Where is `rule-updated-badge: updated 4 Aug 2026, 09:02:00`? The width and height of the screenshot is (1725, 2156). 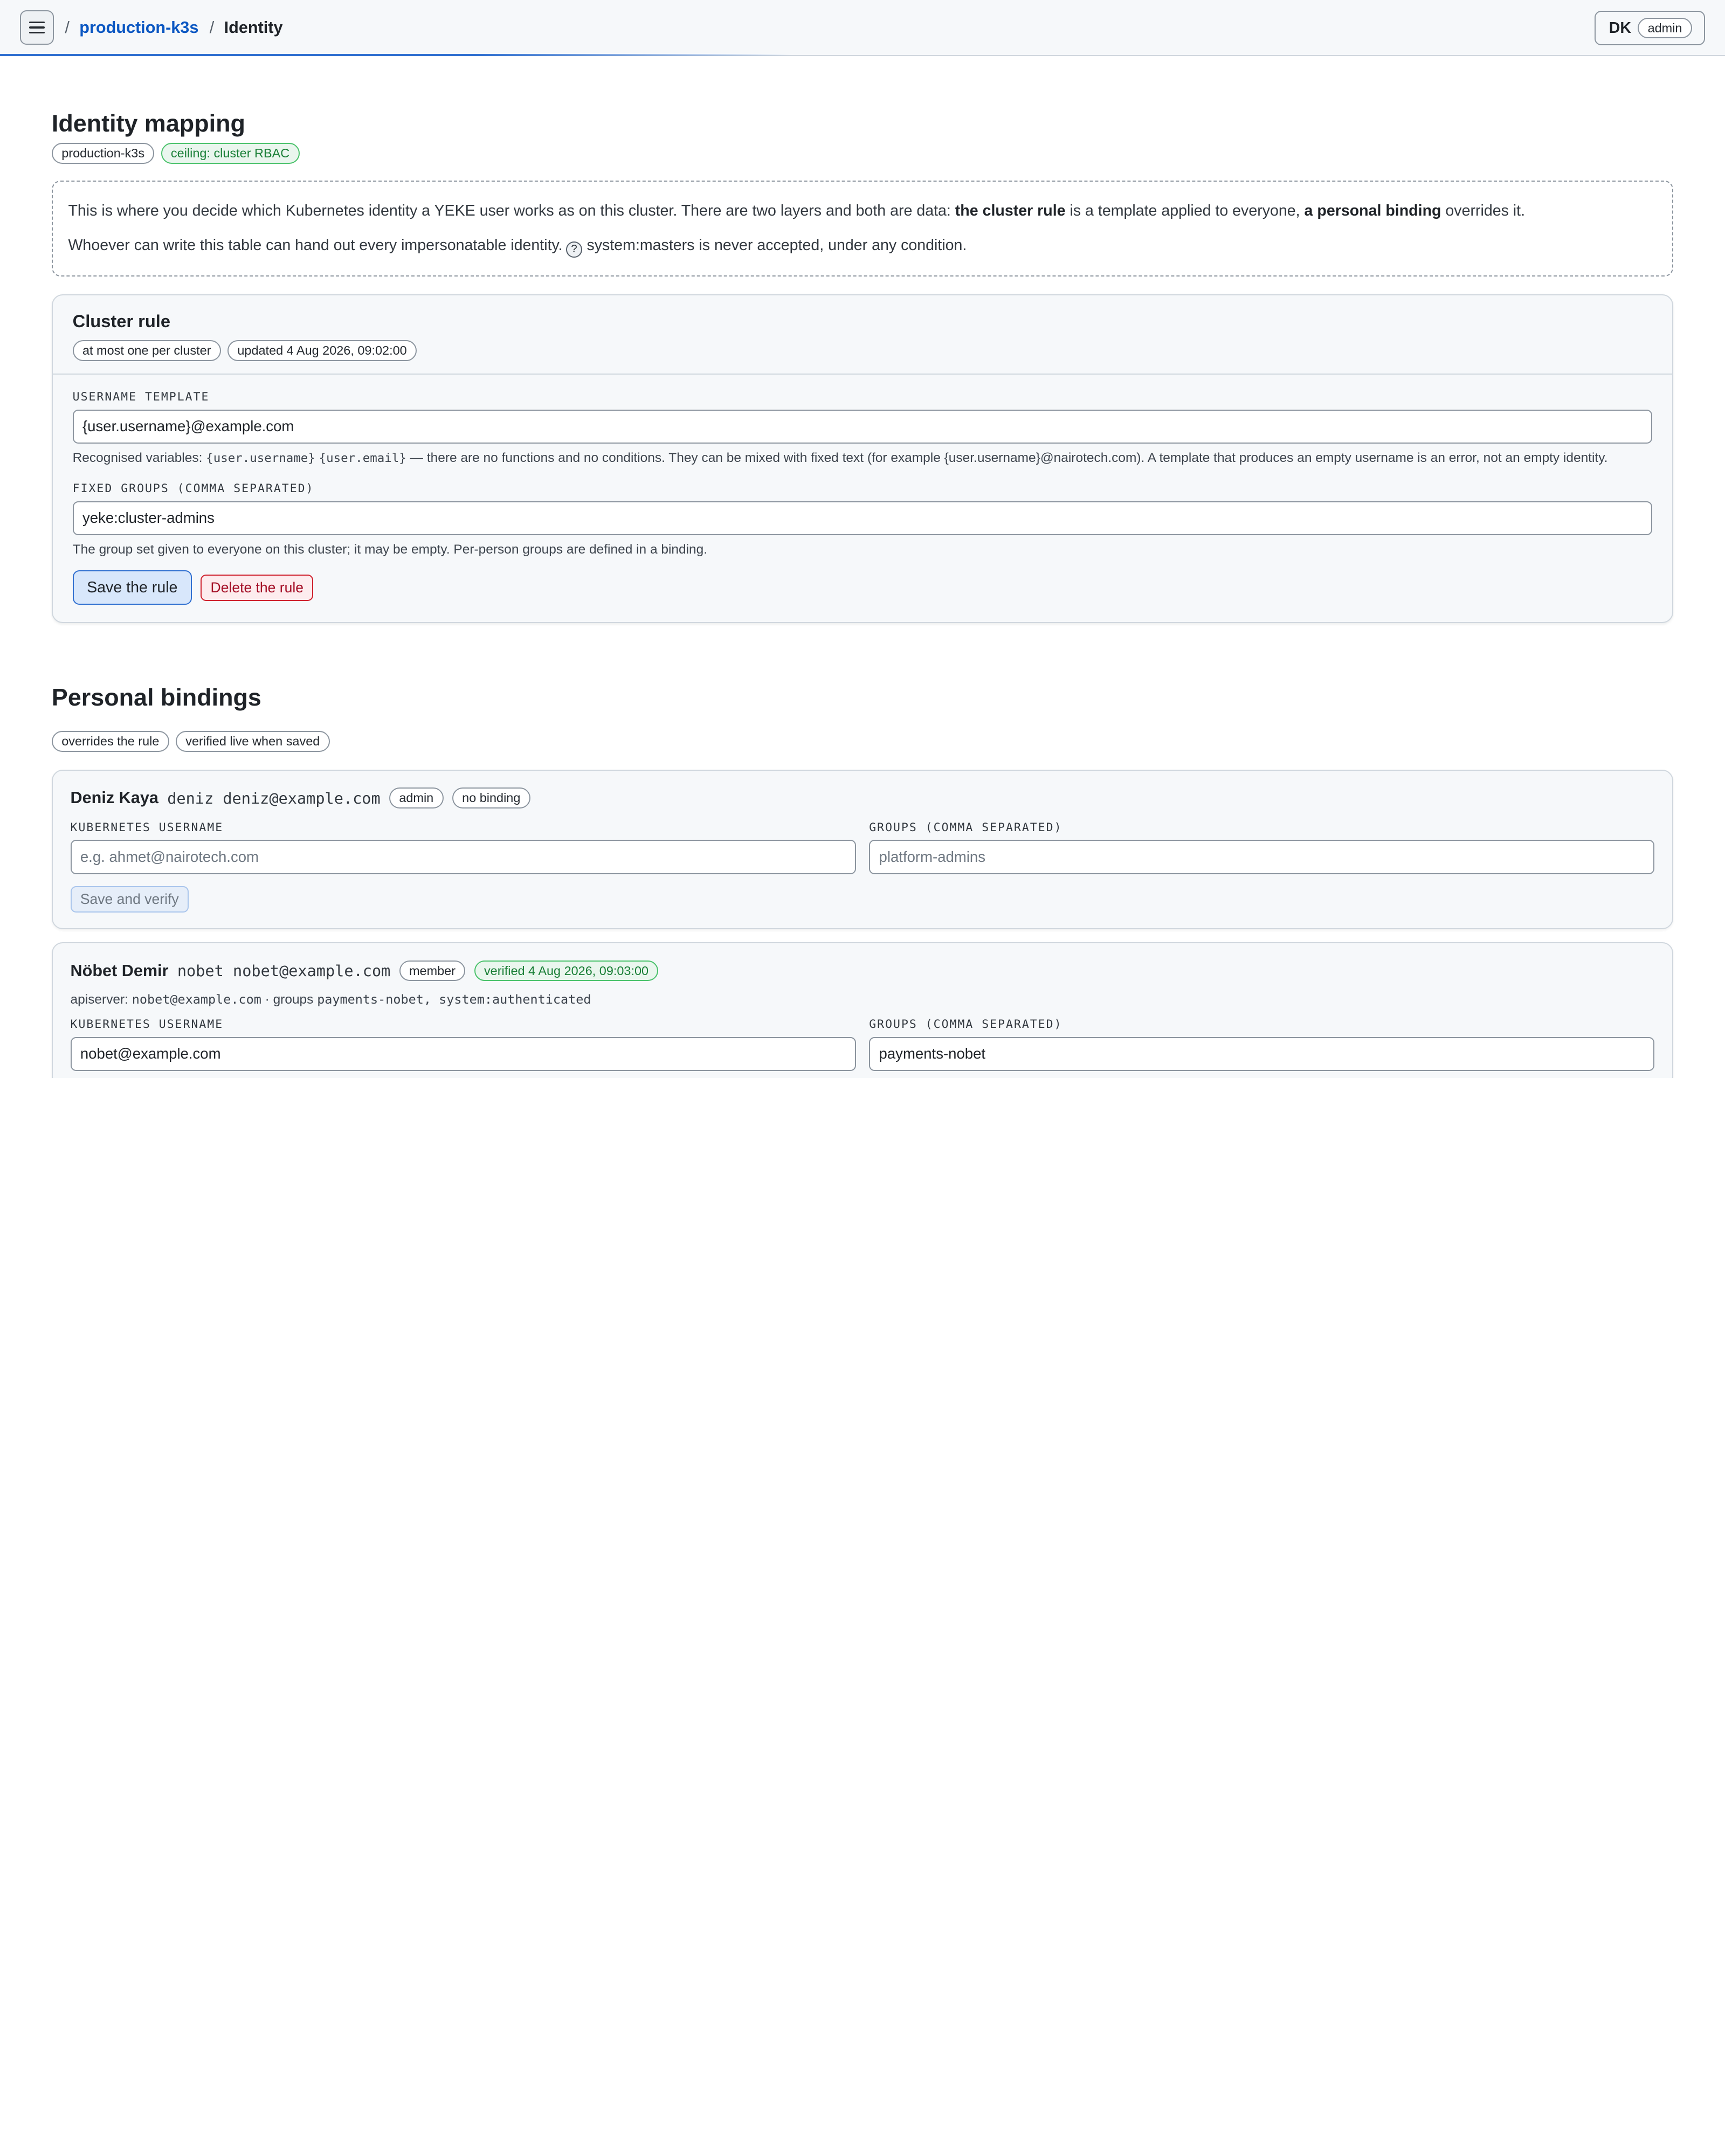
rule-updated-badge: updated 4 Aug 2026, 09:02:00 is located at coordinates (322, 351).